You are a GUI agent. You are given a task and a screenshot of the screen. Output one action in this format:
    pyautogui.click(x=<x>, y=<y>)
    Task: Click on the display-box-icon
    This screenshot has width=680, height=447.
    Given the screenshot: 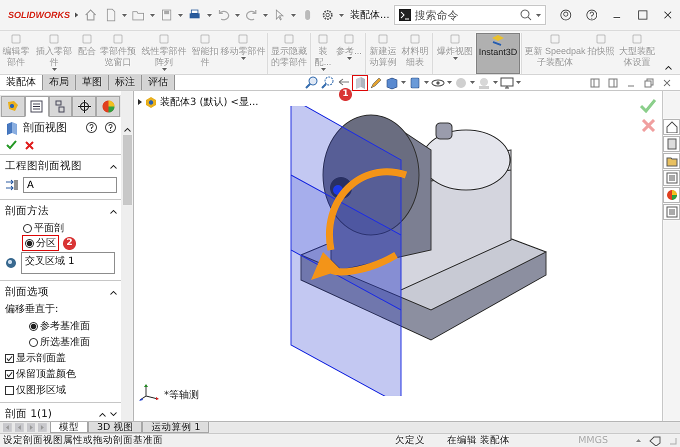 What is the action you would take?
    pyautogui.click(x=415, y=83)
    